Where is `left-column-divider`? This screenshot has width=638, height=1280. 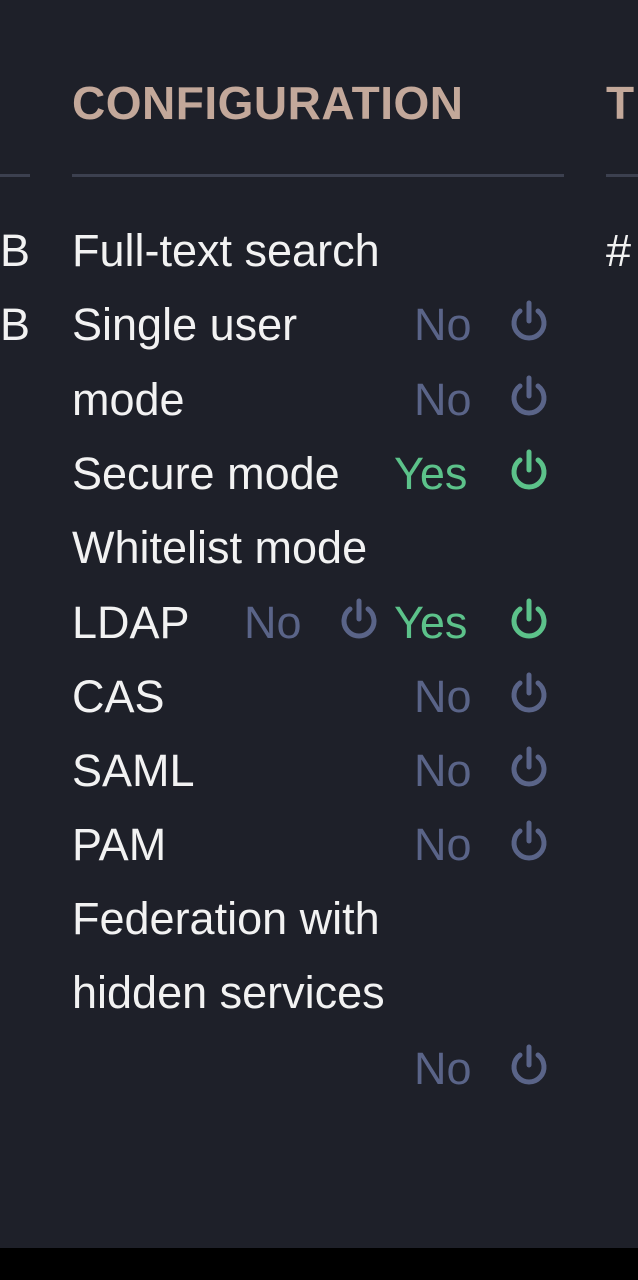
left-column-divider is located at coordinates (15, 175).